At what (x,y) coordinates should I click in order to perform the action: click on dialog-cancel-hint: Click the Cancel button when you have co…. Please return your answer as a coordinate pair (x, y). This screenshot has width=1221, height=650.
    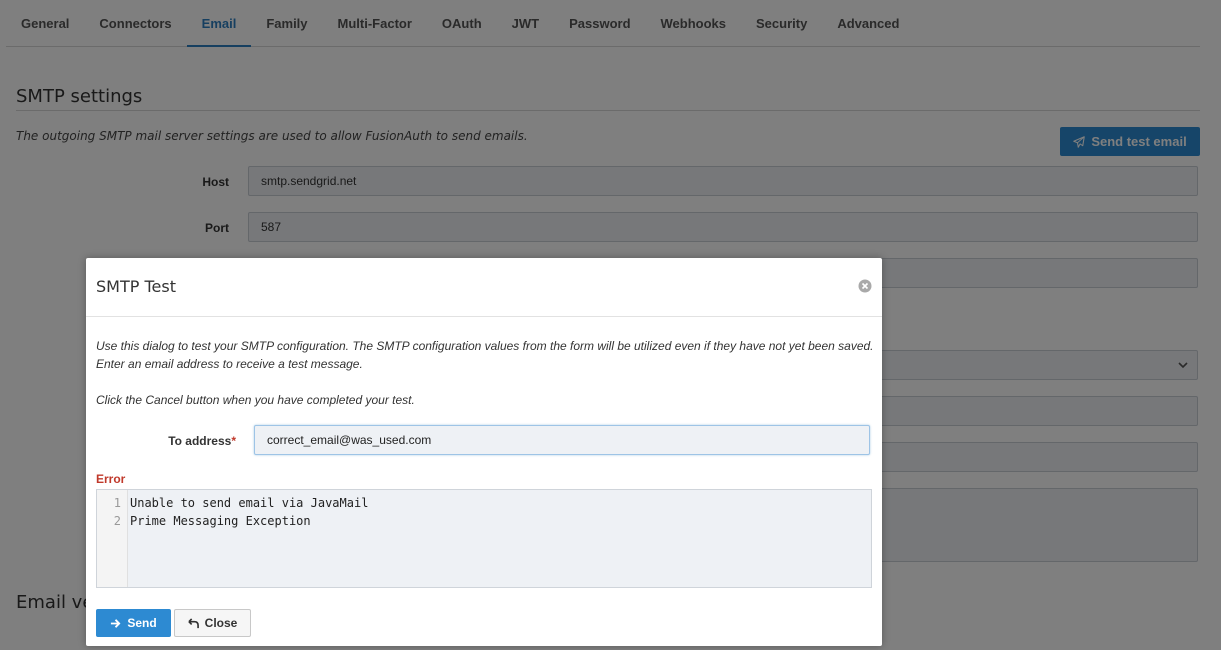
    Looking at the image, I should click on (255, 400).